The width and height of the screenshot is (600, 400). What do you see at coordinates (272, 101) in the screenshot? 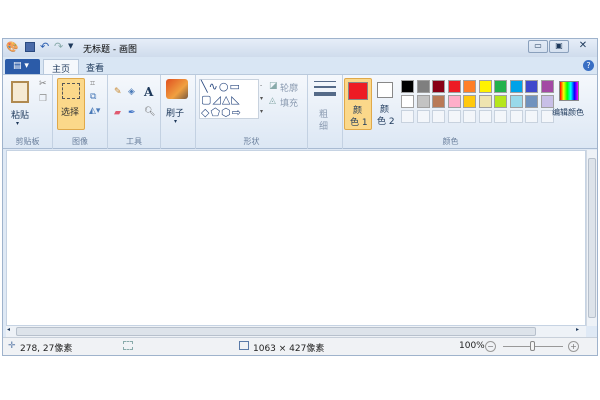
I see `fill-icon: ◬` at bounding box center [272, 101].